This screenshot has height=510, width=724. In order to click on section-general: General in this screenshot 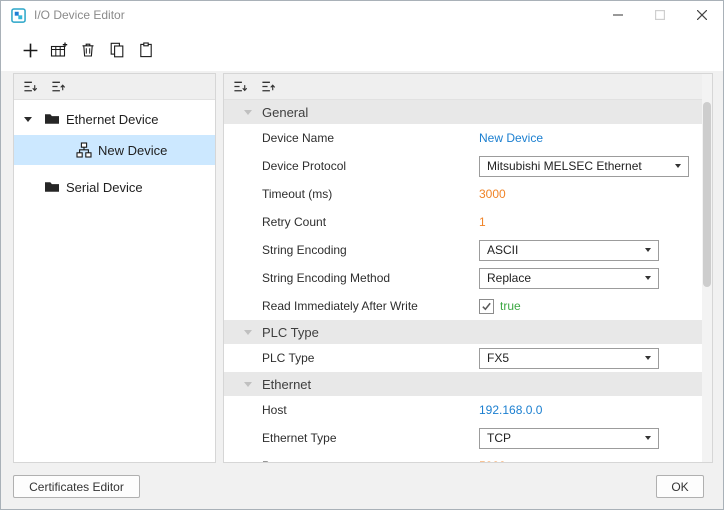, I will do `click(463, 112)`.